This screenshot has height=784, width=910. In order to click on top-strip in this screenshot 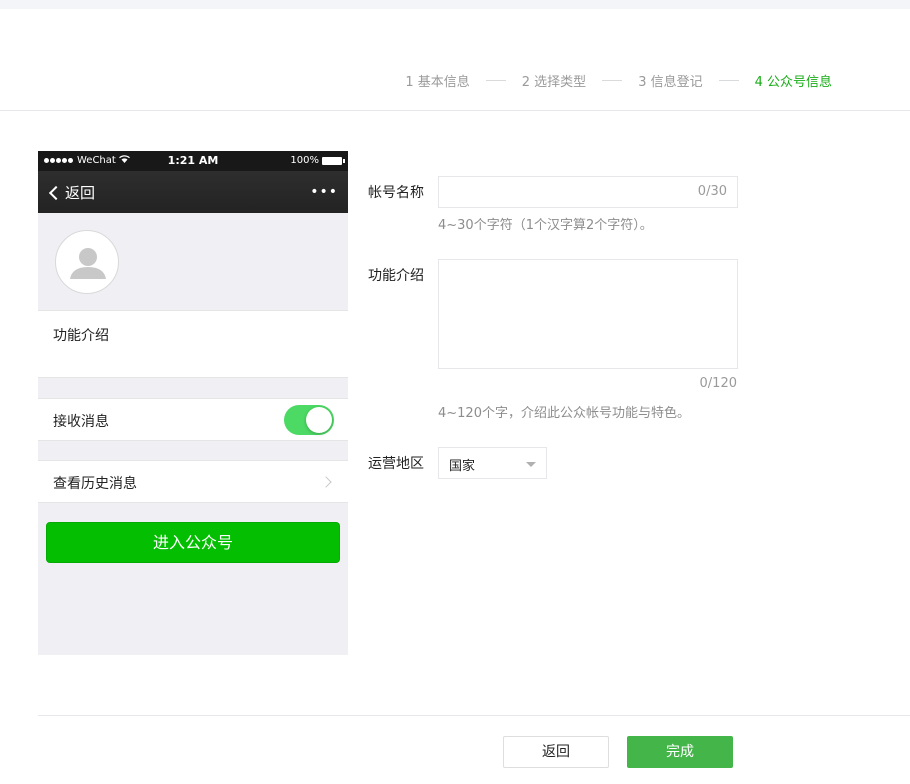, I will do `click(455, 4)`.